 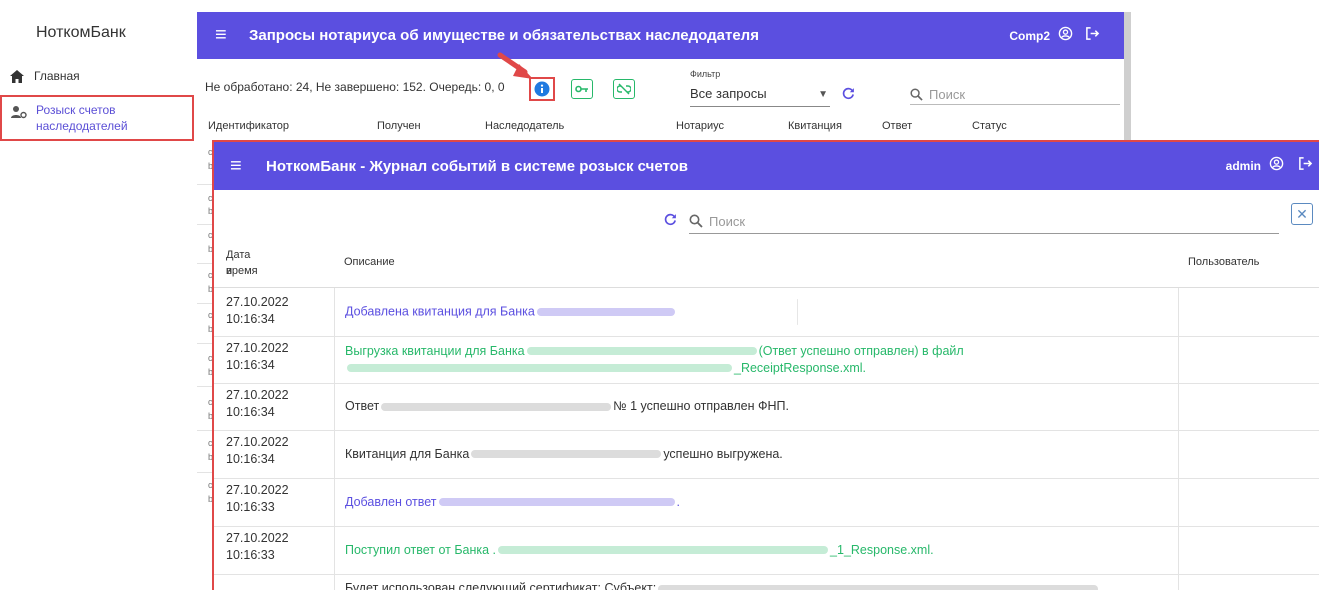 I want to click on key-icon, so click(x=581, y=89).